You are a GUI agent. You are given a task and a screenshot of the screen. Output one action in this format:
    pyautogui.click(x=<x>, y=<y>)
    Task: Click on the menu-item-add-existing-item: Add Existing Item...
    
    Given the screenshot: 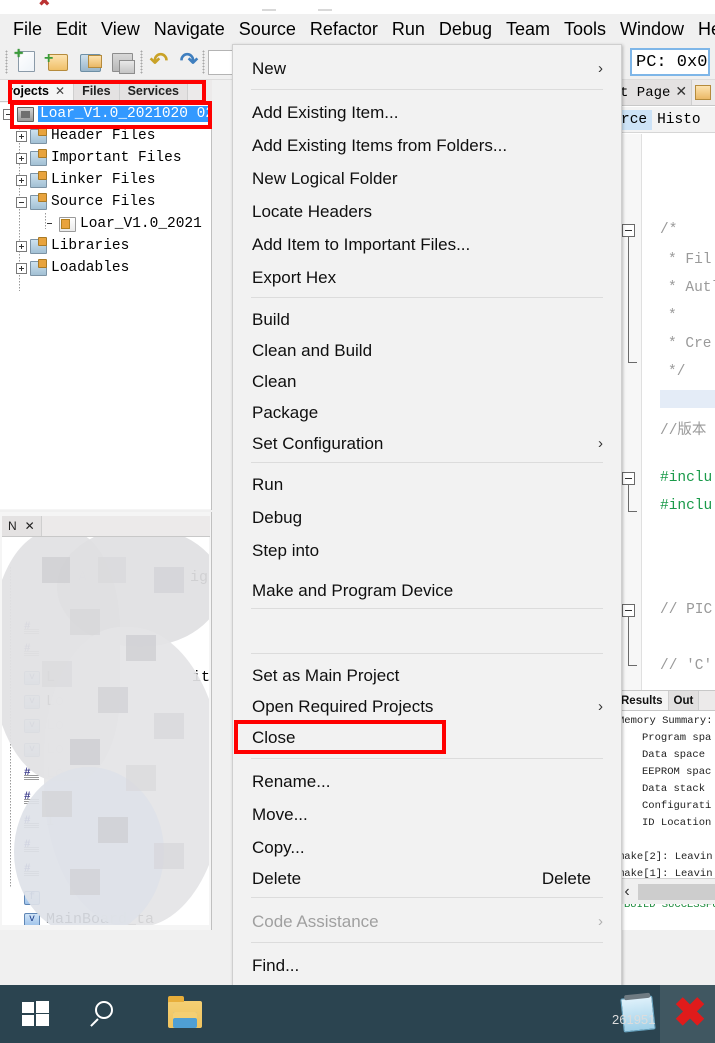 What is the action you would take?
    pyautogui.click(x=427, y=112)
    